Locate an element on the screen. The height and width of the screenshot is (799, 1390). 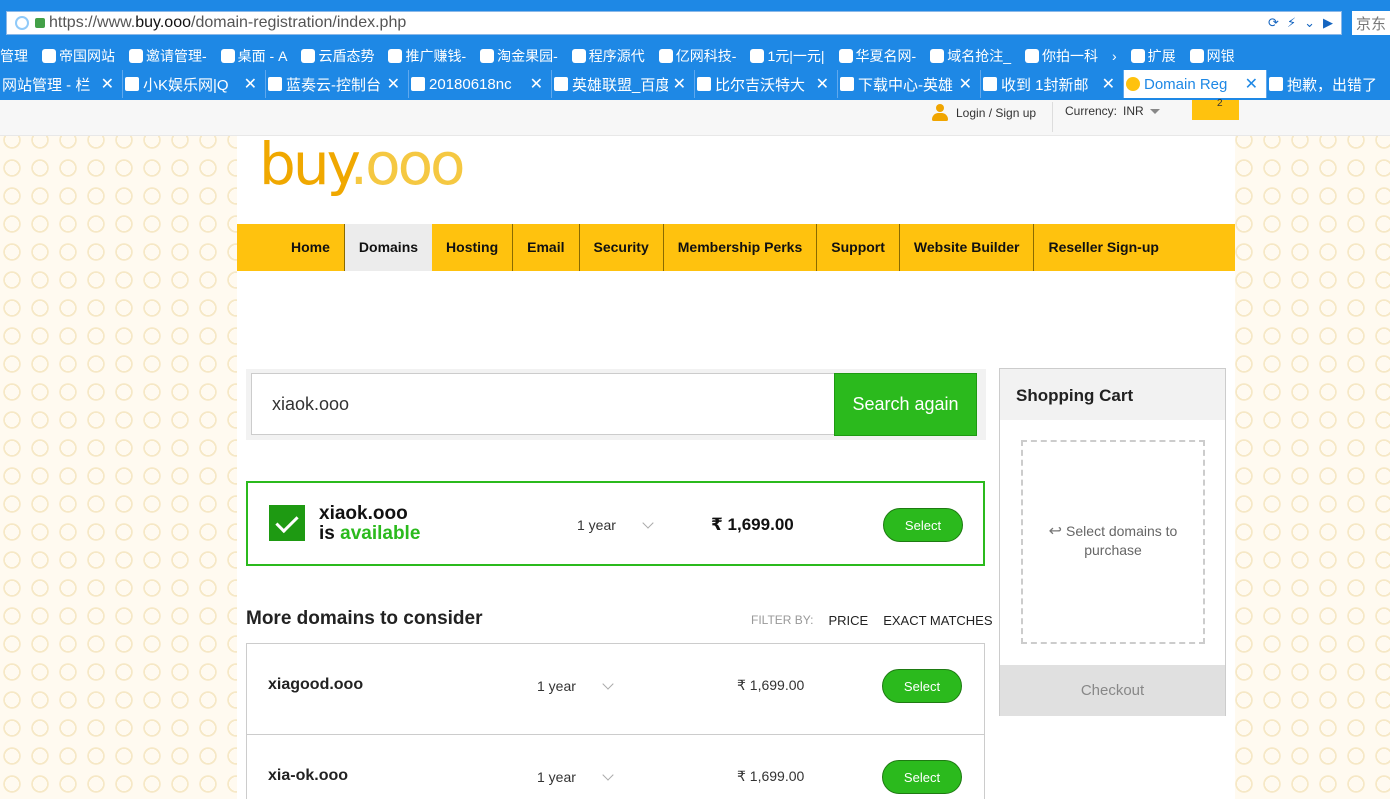
bookmark-item: 桌面 - A is located at coordinates (253, 56).